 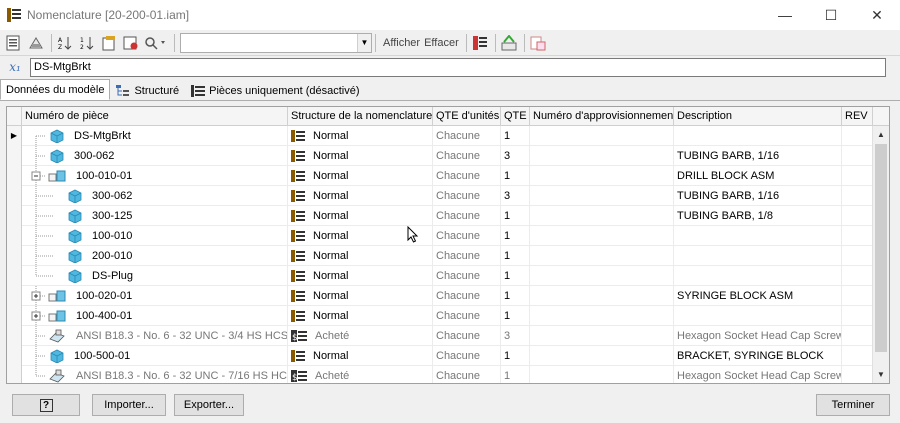 I want to click on maximize-button: ☐, so click(x=831, y=15).